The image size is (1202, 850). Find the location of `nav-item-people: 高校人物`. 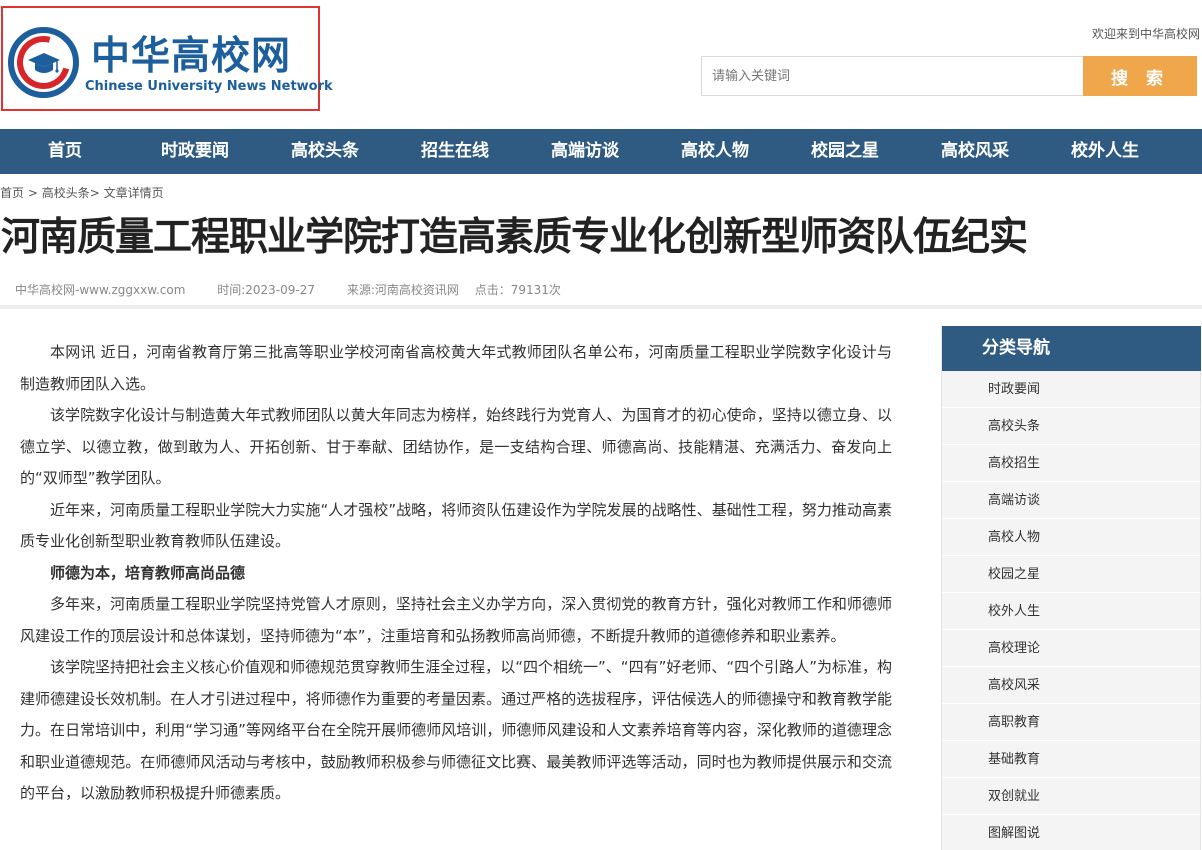

nav-item-people: 高校人物 is located at coordinates (715, 151).